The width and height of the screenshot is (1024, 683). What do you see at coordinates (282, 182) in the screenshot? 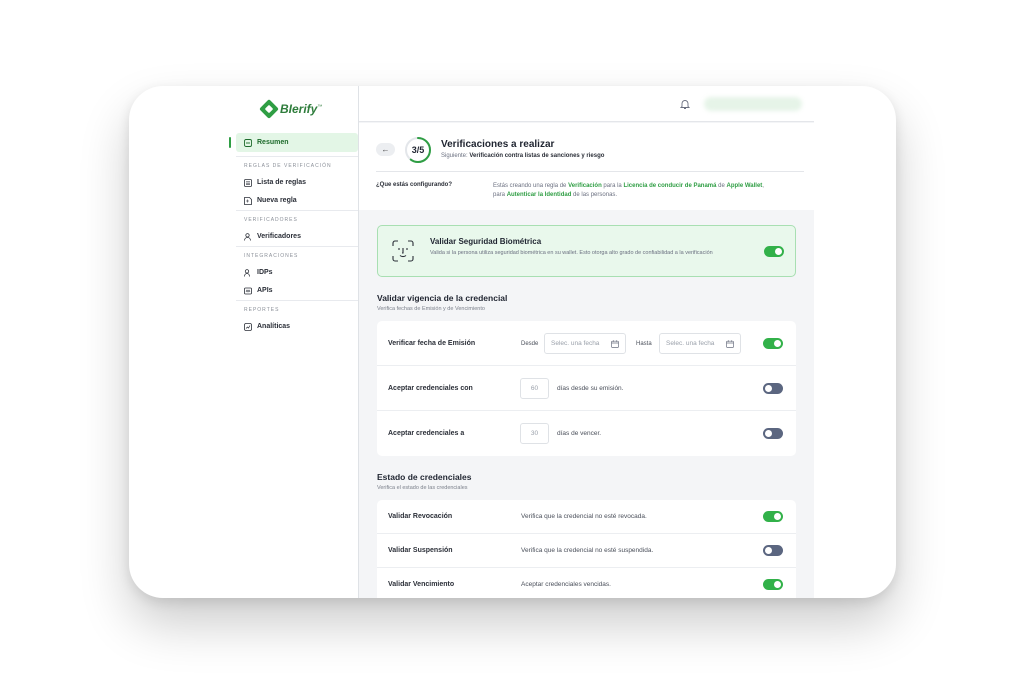
I see `sidebar-item-label: Lista de reglas` at bounding box center [282, 182].